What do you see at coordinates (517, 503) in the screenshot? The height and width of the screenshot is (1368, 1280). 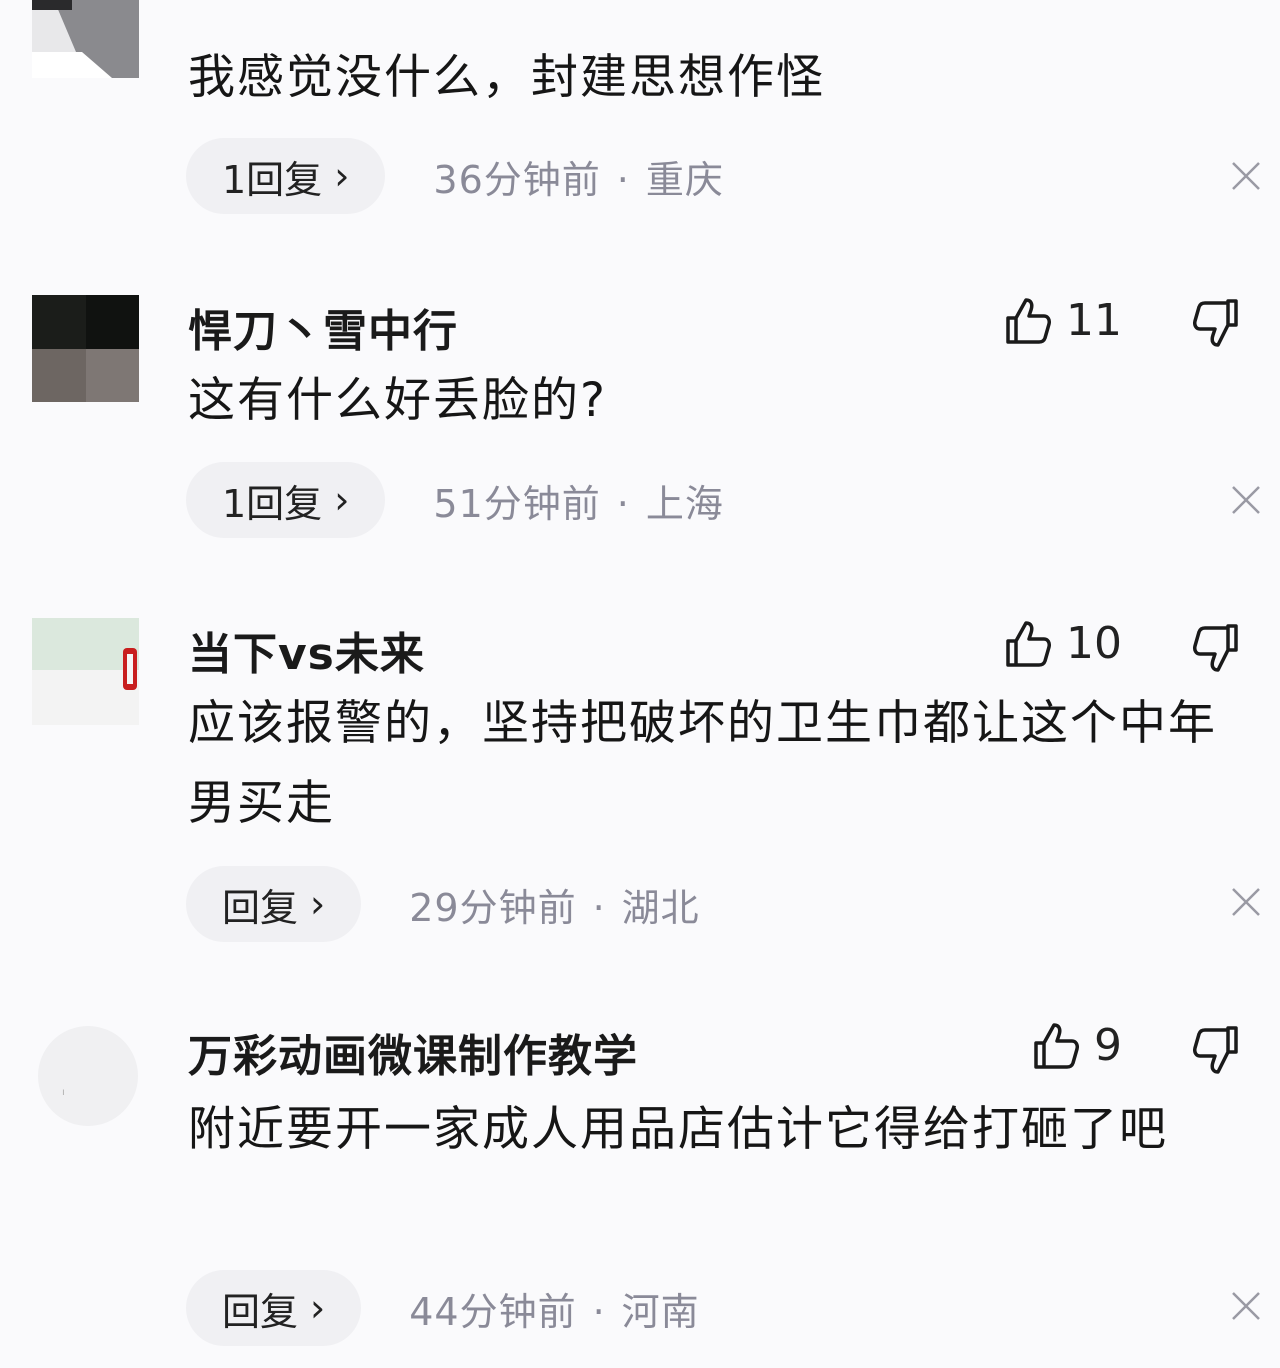 I see `comment-time: 51分钟前` at bounding box center [517, 503].